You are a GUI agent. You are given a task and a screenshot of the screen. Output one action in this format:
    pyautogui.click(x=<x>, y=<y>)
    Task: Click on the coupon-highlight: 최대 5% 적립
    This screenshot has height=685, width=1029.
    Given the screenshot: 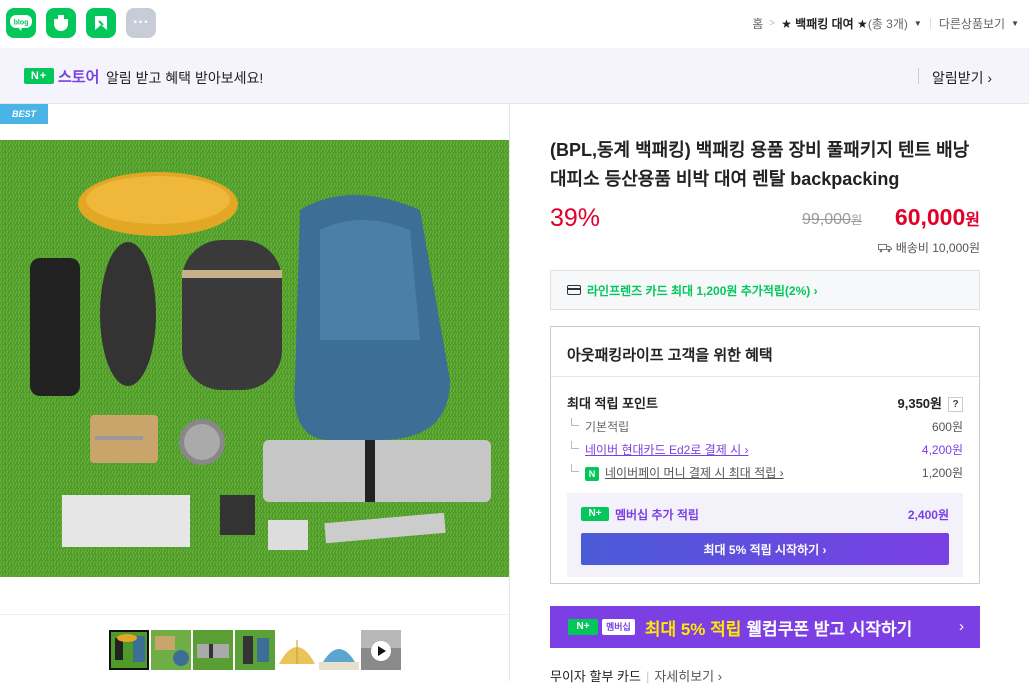 What is the action you would take?
    pyautogui.click(x=693, y=629)
    